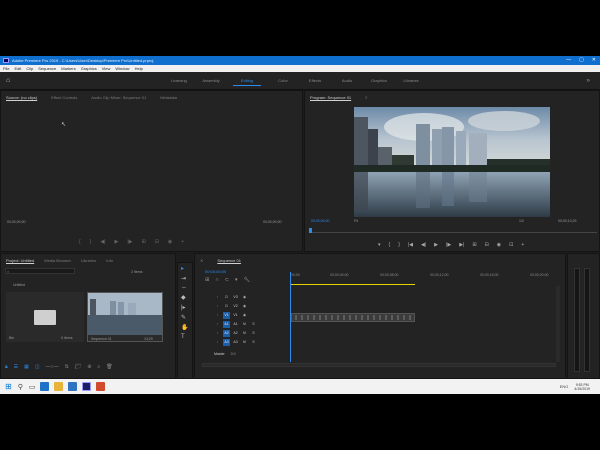 This screenshot has width=600, height=450. Describe the element at coordinates (511, 245) in the screenshot. I see `comparison-view-icon: ⊡` at that location.